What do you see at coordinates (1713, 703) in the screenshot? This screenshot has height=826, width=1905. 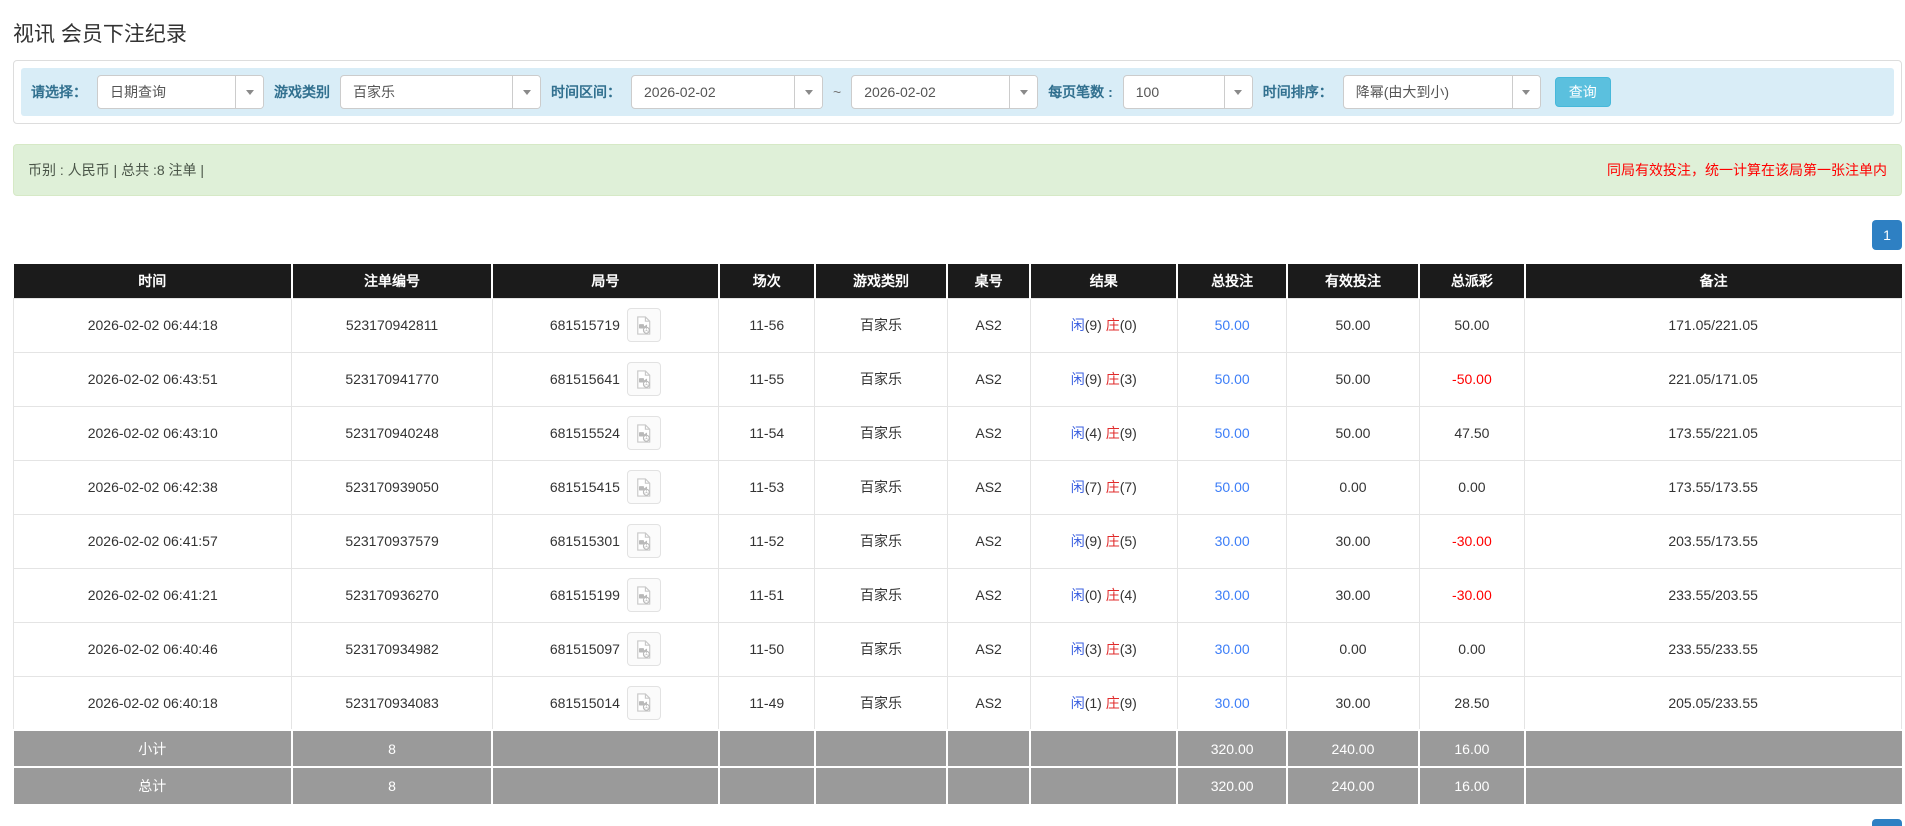 I see `remark: 205.05/233.55` at bounding box center [1713, 703].